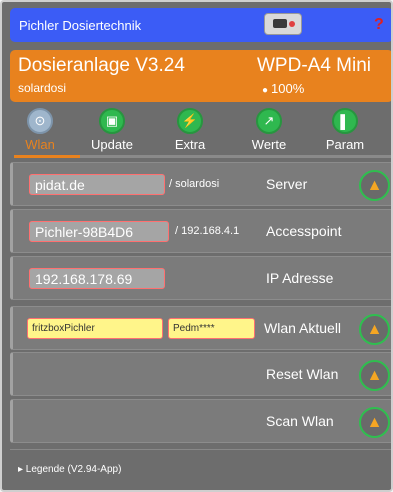  Describe the element at coordinates (194, 184) in the screenshot. I see `server-suffix: / solardosi` at that location.